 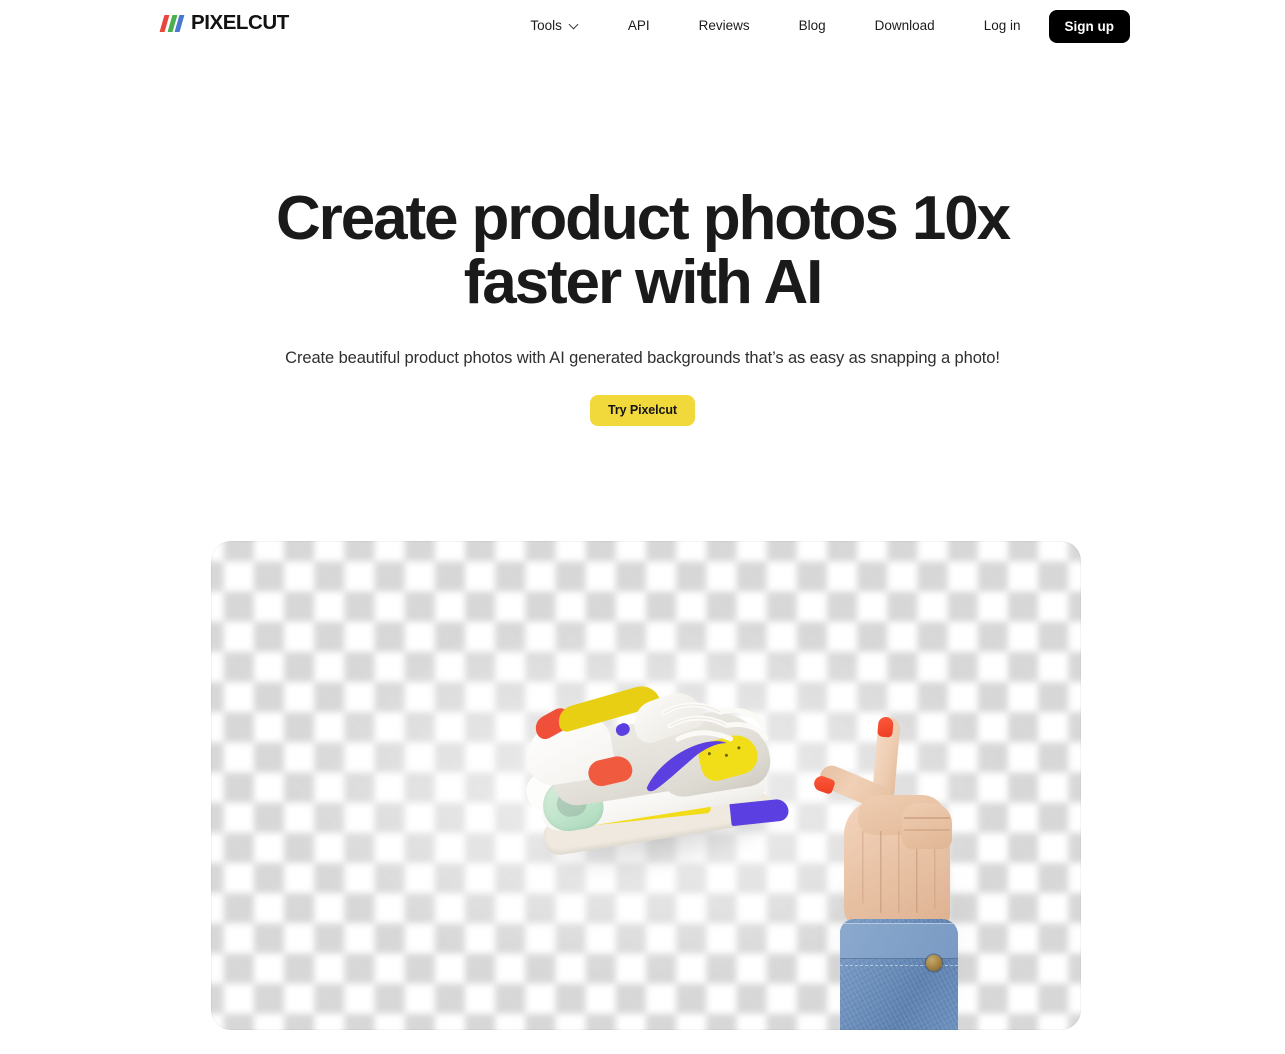 I want to click on nav-item-download-label: Download, so click(x=904, y=26).